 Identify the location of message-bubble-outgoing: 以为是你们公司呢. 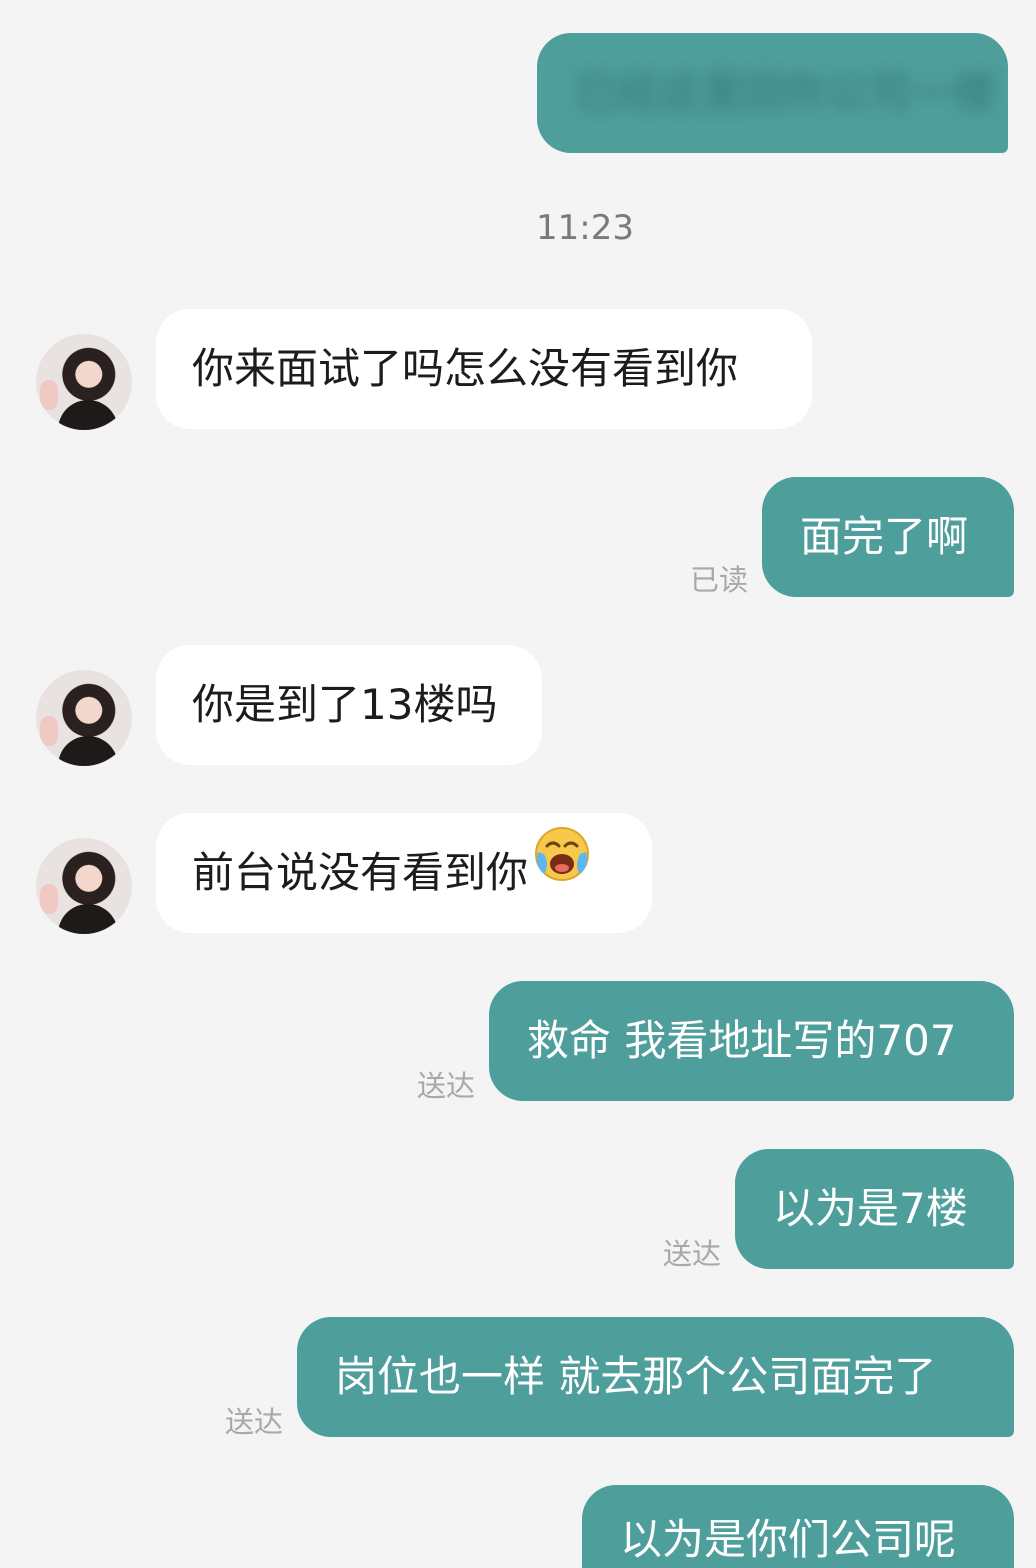
(798, 1526).